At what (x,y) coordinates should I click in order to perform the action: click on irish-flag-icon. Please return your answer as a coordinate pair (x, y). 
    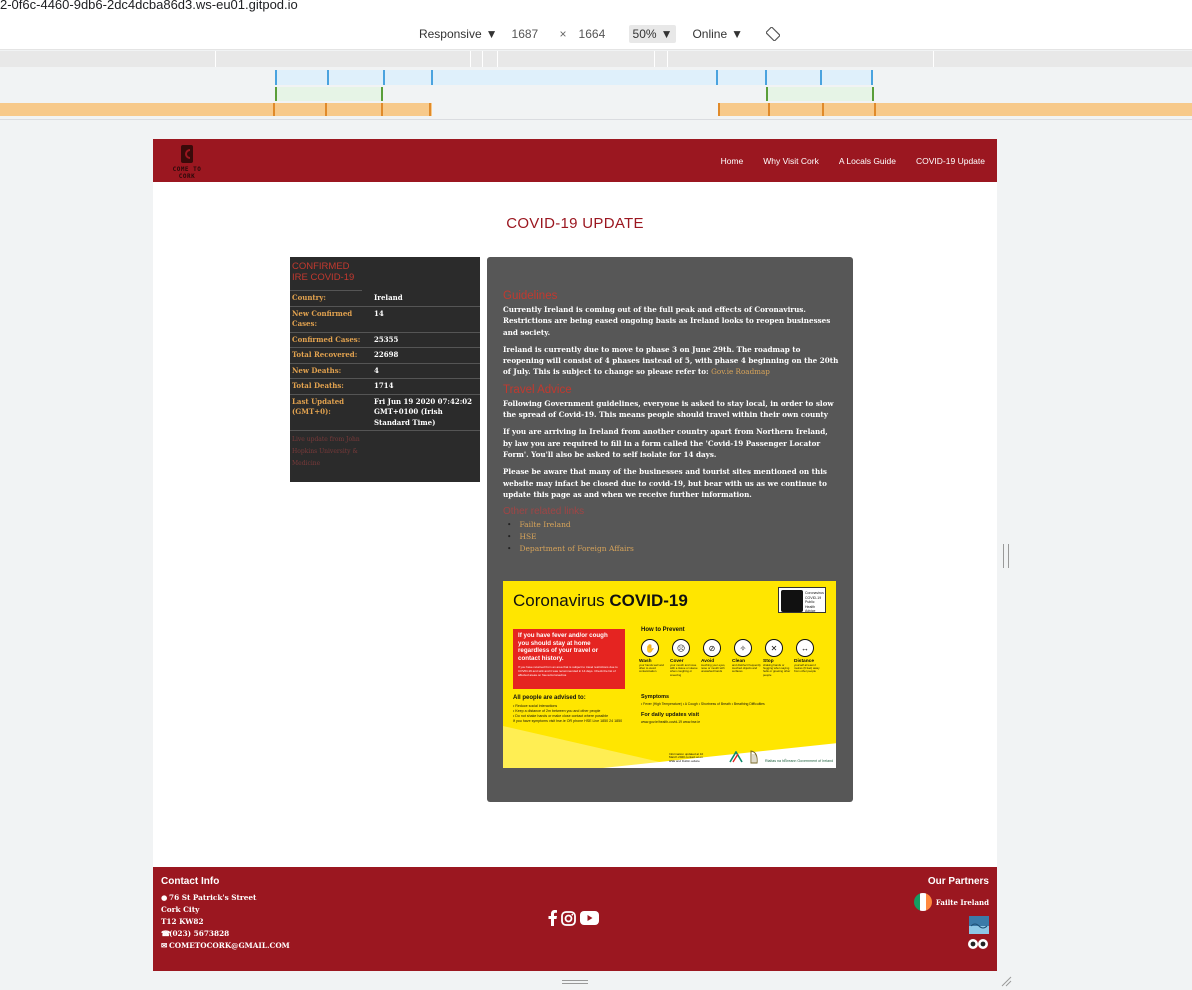
    Looking at the image, I should click on (922, 902).